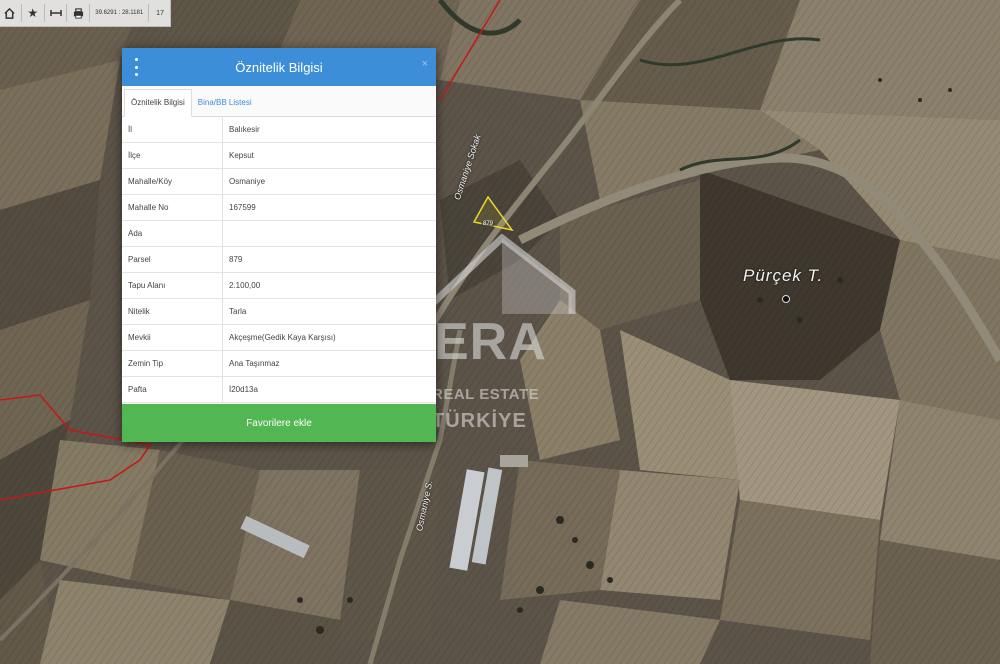 The width and height of the screenshot is (1000, 664). What do you see at coordinates (488, 224) in the screenshot?
I see `parcel-number-label: 879` at bounding box center [488, 224].